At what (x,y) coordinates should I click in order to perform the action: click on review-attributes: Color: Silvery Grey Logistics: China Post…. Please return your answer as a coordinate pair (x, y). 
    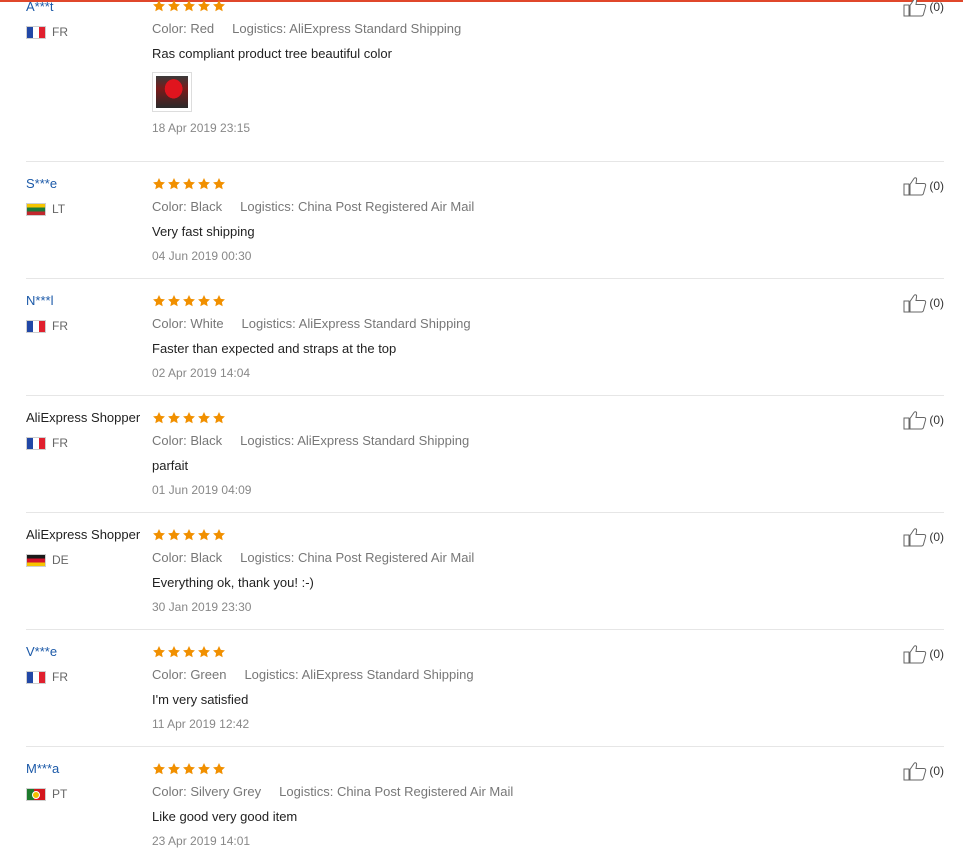
    Looking at the image, I should click on (502, 792).